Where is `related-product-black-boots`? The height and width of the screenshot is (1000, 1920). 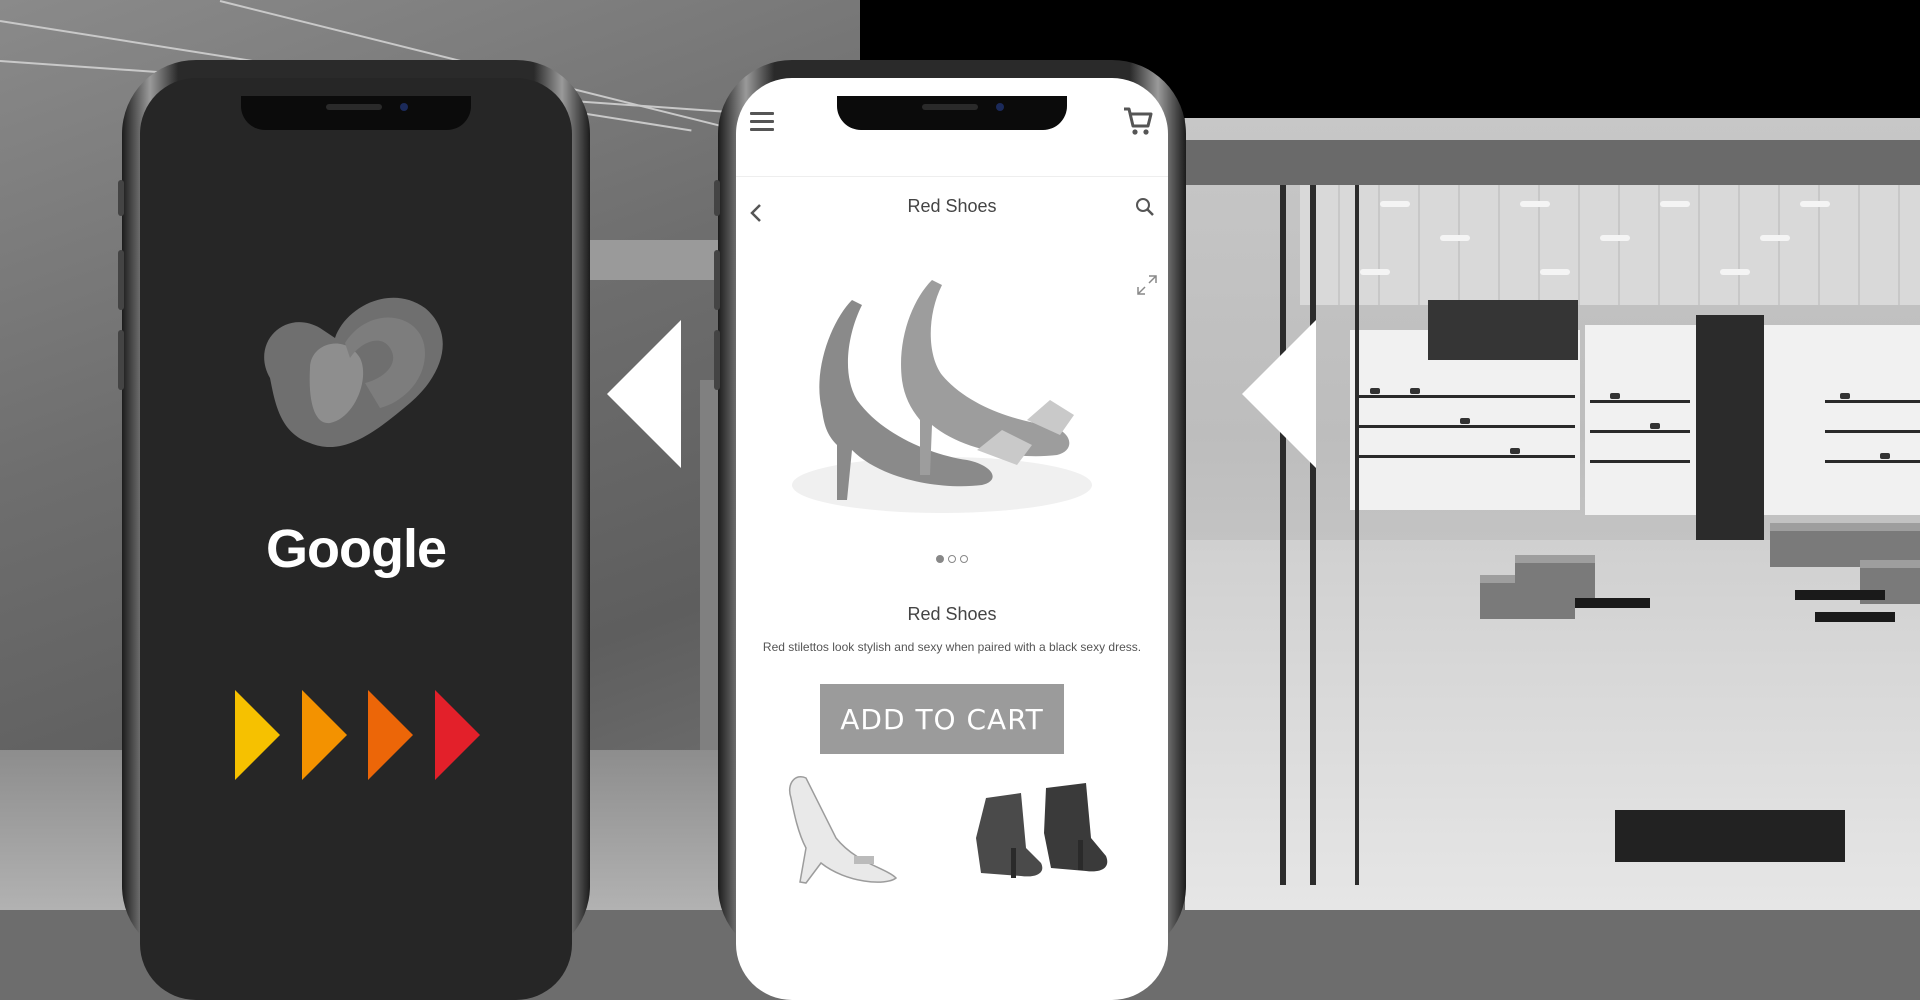
related-product-black-boots is located at coordinates (1041, 833).